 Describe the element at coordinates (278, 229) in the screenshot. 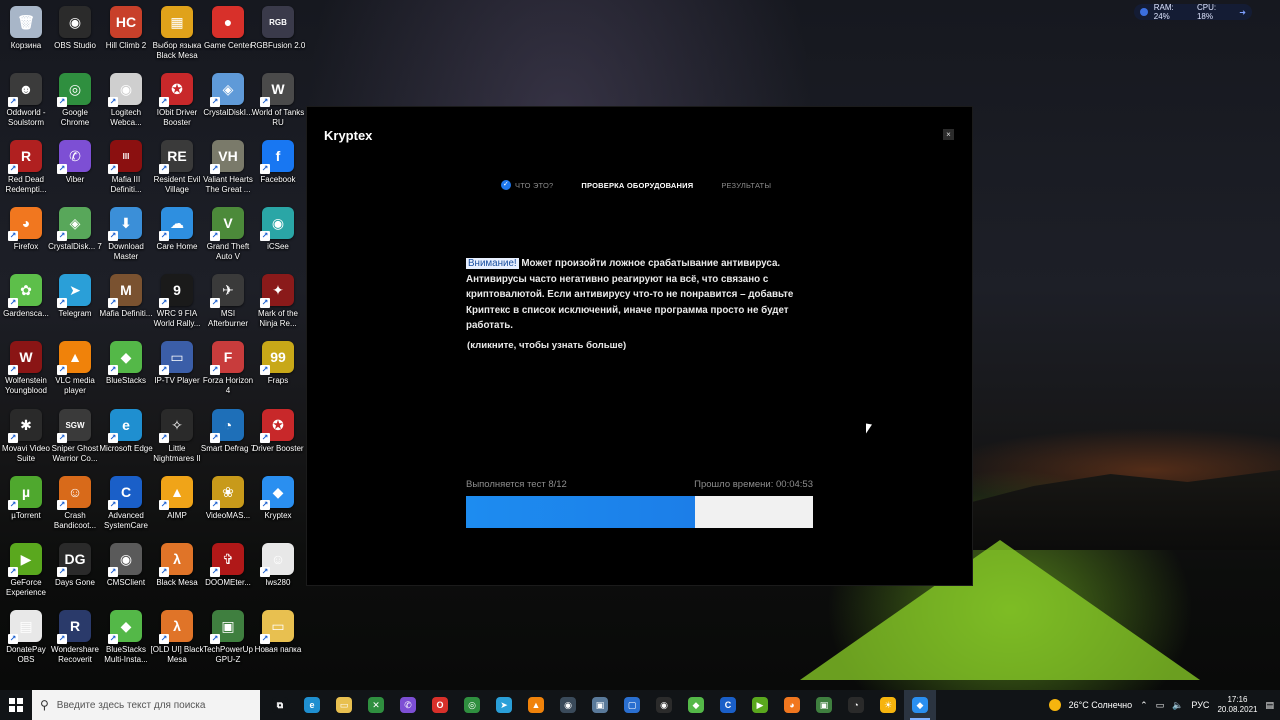

I see `desktop-icon: ◉ ↗ iCSee` at that location.